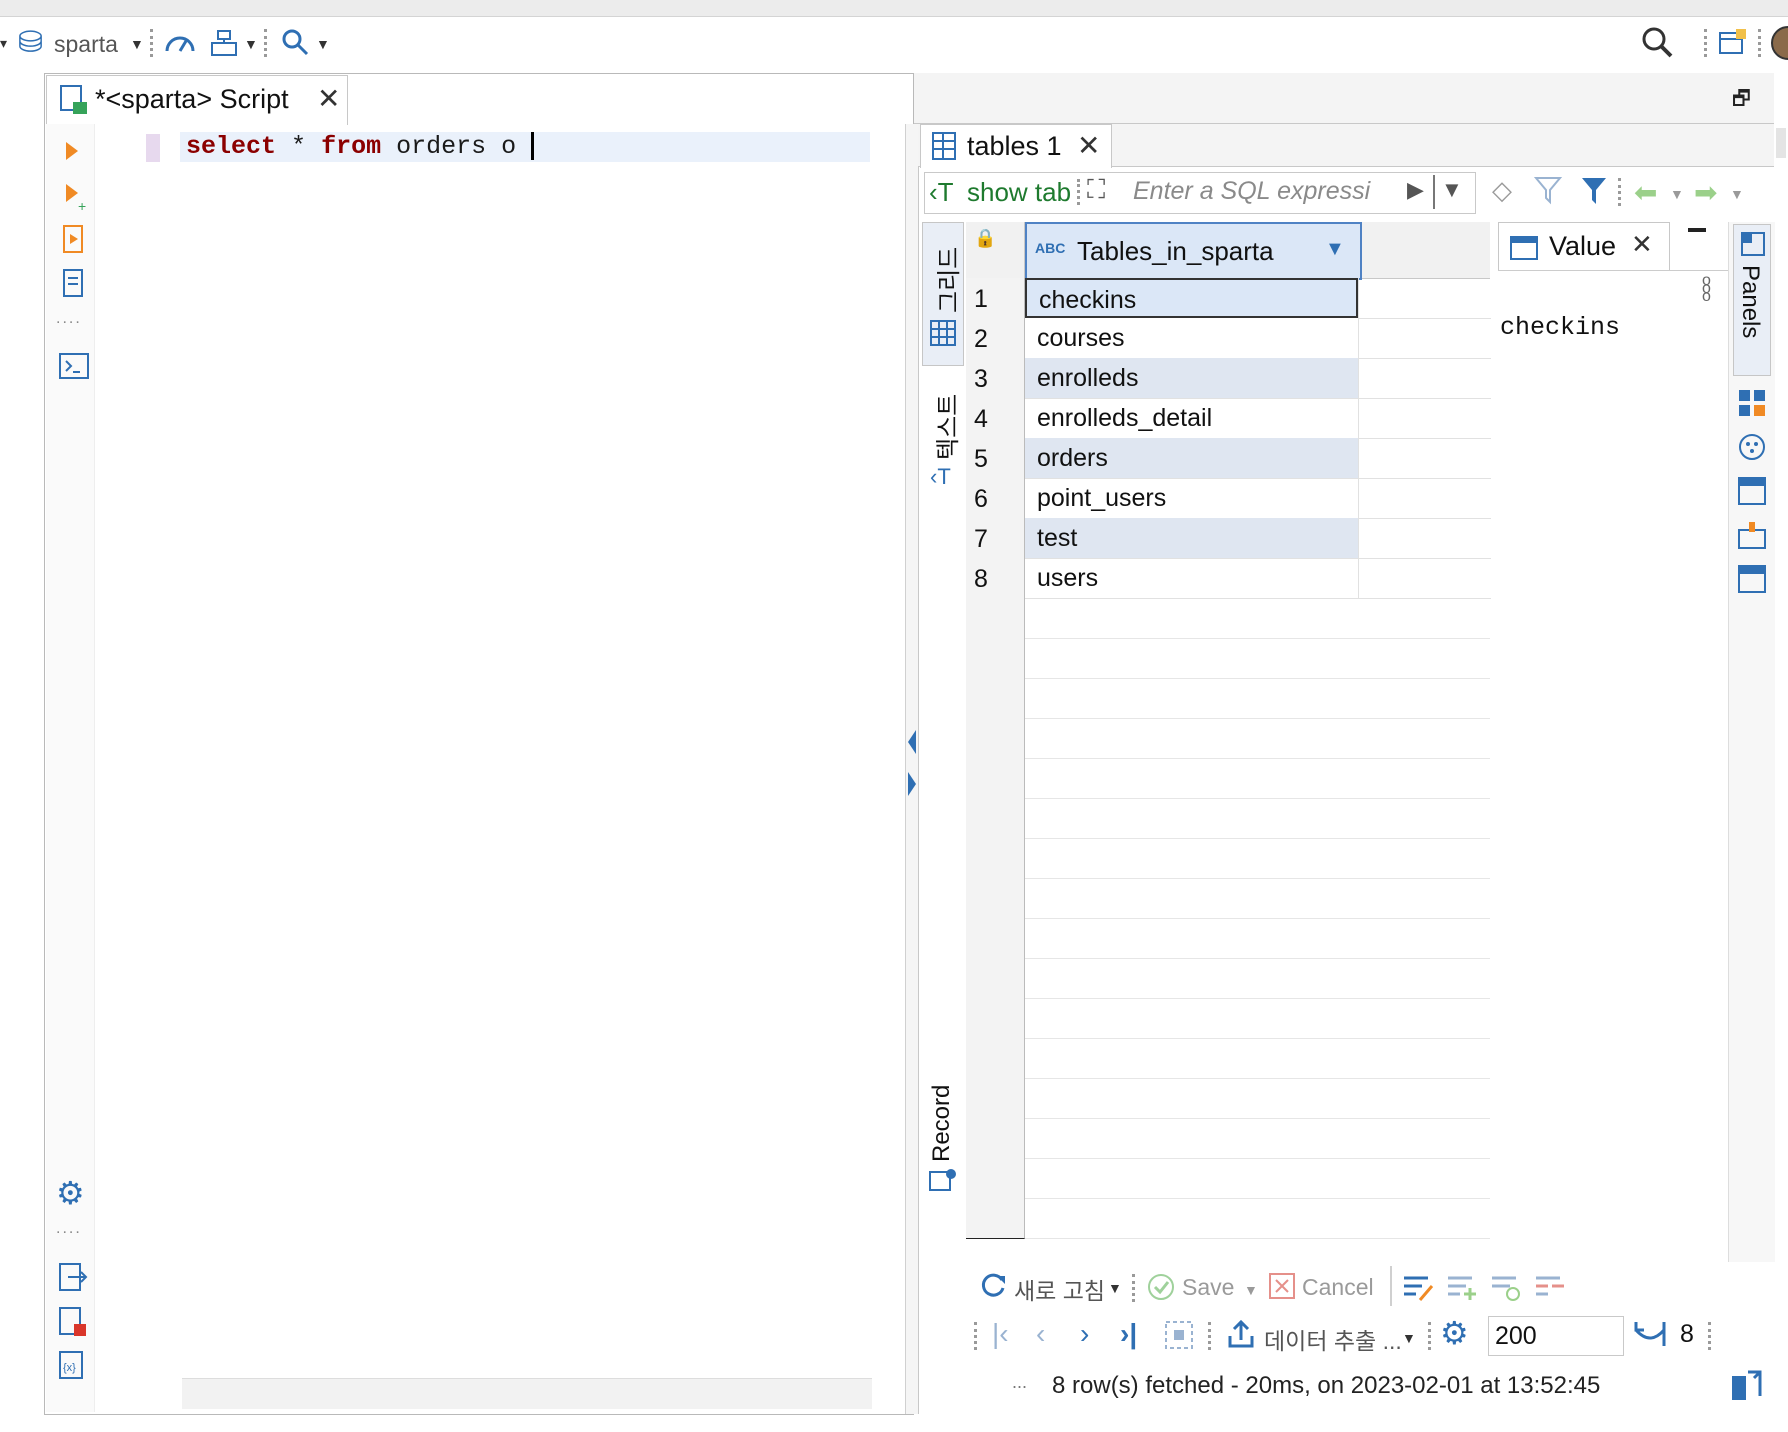 This screenshot has height=1432, width=1788. I want to click on chevron-down-icon: ▾, so click(3, 43).